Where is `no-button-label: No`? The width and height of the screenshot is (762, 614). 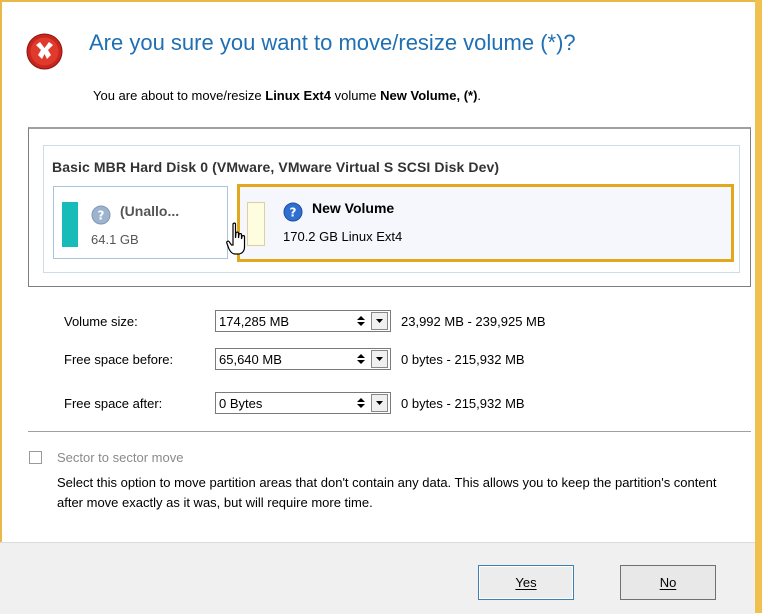
no-button-label: No is located at coordinates (668, 582).